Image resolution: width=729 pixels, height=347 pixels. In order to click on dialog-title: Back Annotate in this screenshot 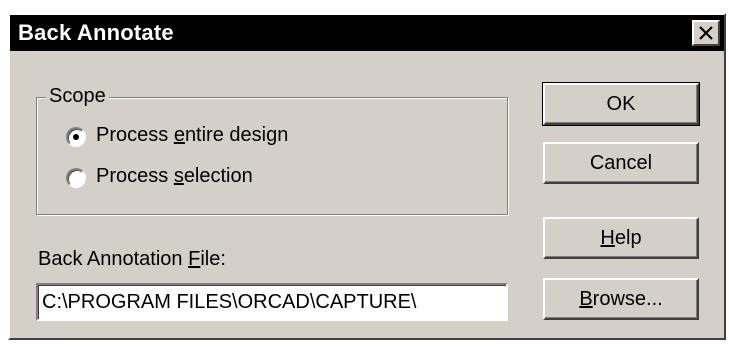, I will do `click(96, 32)`.